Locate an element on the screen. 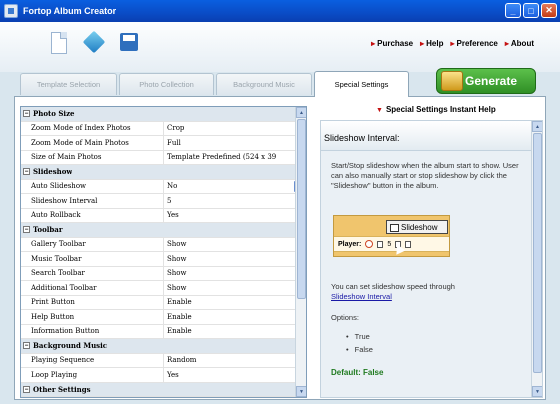 The width and height of the screenshot is (560, 404). category-toolbar: − Toolbar is located at coordinates (163, 230).